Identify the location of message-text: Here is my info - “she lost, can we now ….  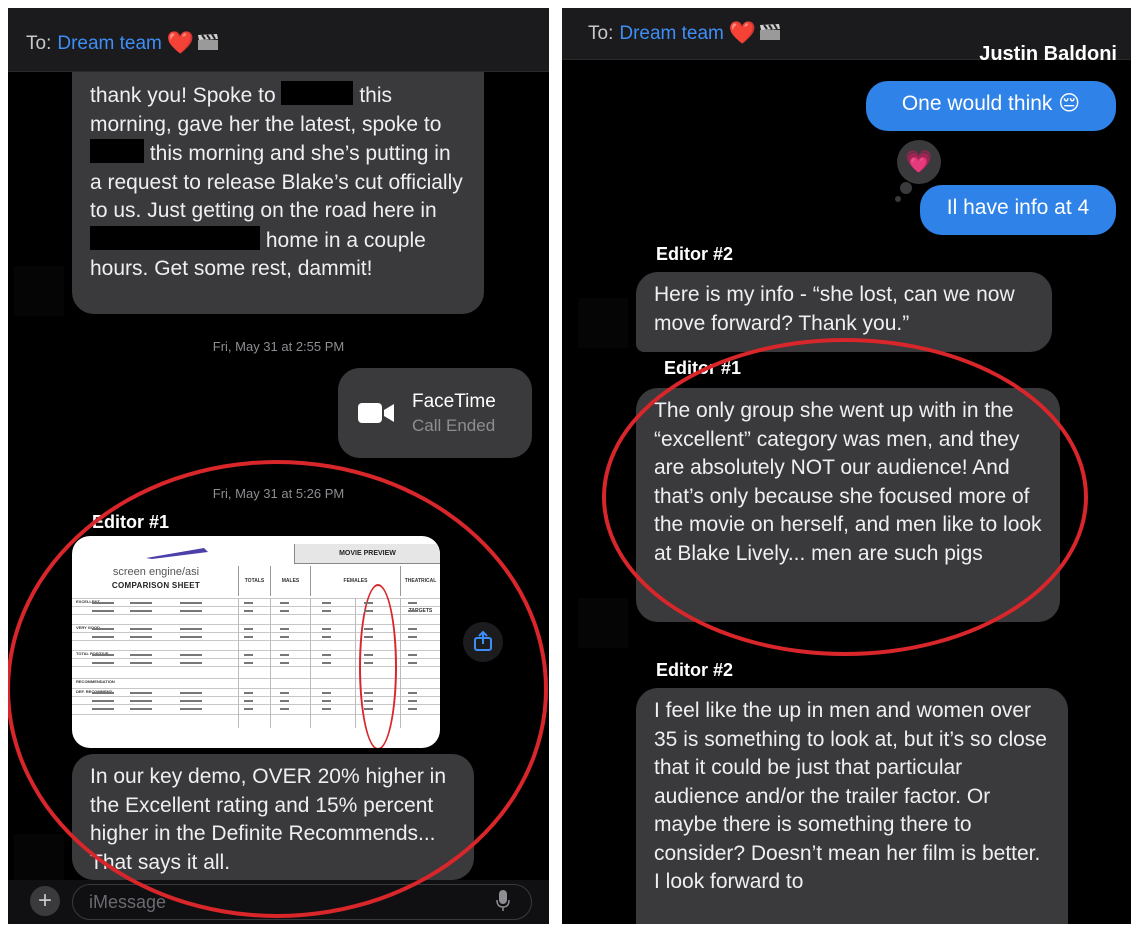
(834, 309).